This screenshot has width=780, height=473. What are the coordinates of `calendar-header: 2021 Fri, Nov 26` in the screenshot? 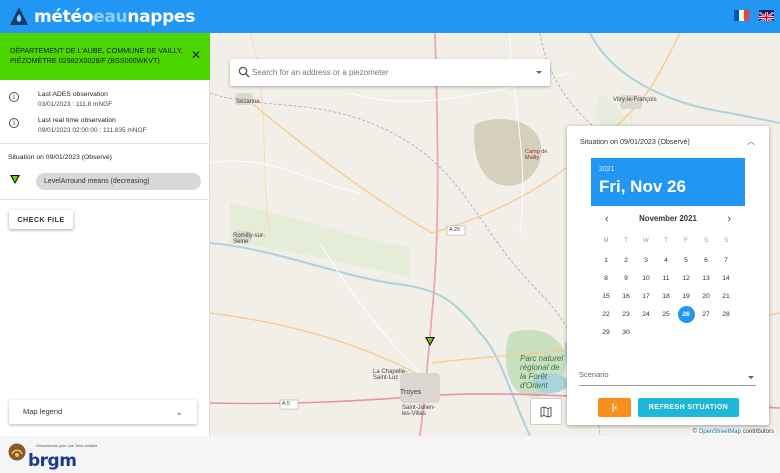 It's located at (668, 182).